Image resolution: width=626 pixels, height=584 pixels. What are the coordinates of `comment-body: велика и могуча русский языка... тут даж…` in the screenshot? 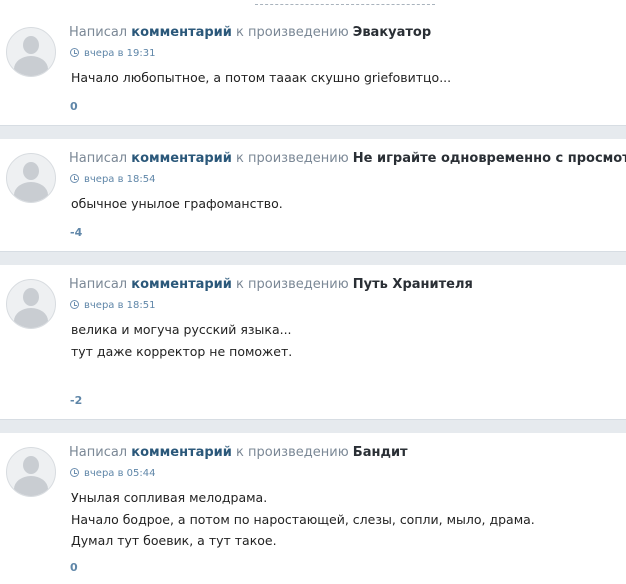 It's located at (181, 340).